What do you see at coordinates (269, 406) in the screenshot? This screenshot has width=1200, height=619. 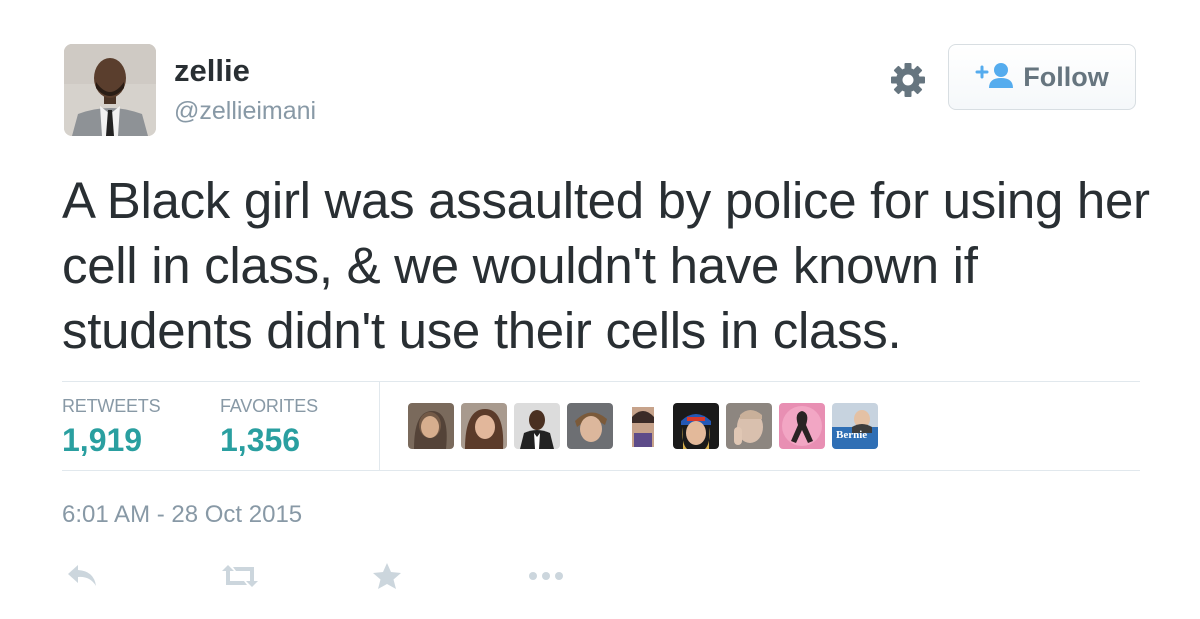 I see `favorites-label: FAVORITES` at bounding box center [269, 406].